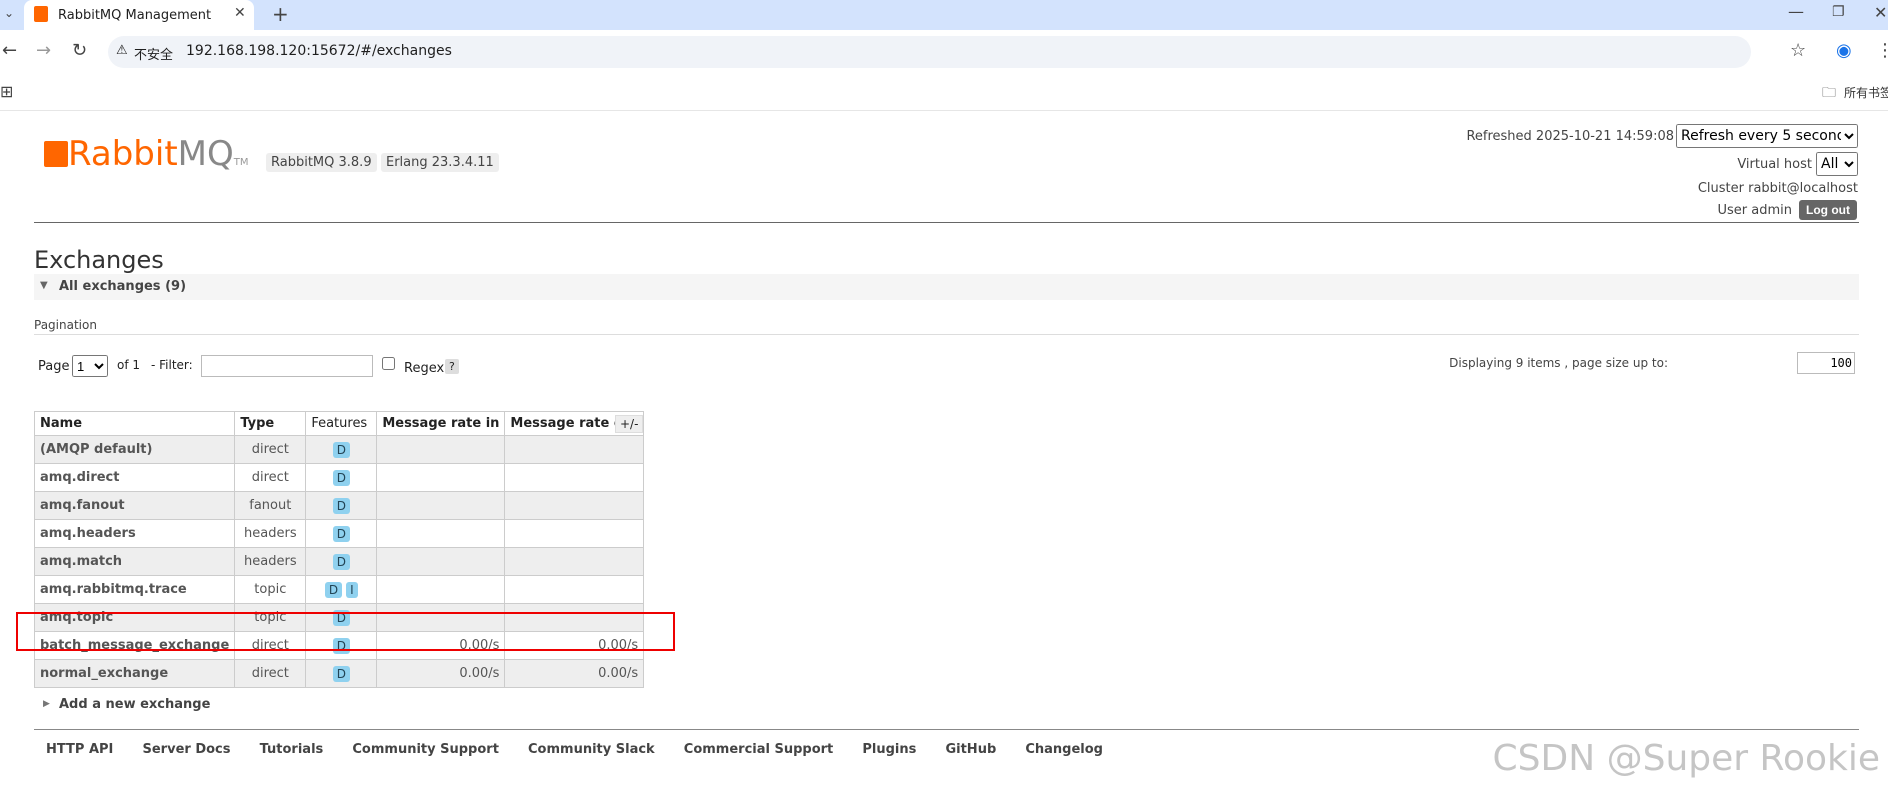 This screenshot has width=1888, height=791. I want to click on bookmark-star-icon: ☆, so click(1798, 50).